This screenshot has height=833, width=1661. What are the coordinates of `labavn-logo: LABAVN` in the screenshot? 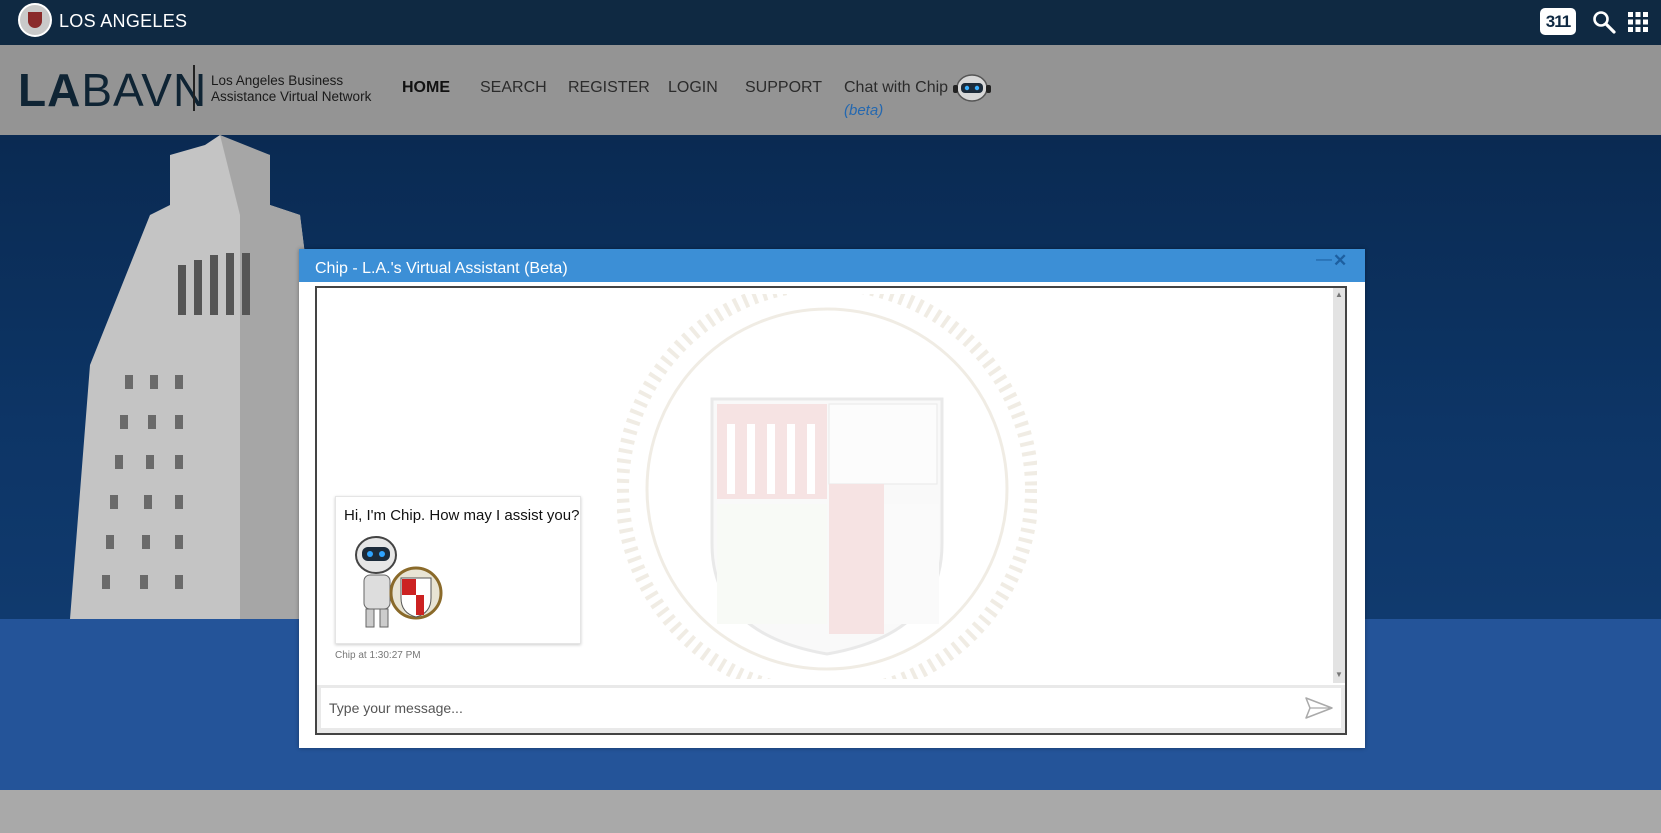 It's located at (112, 90).